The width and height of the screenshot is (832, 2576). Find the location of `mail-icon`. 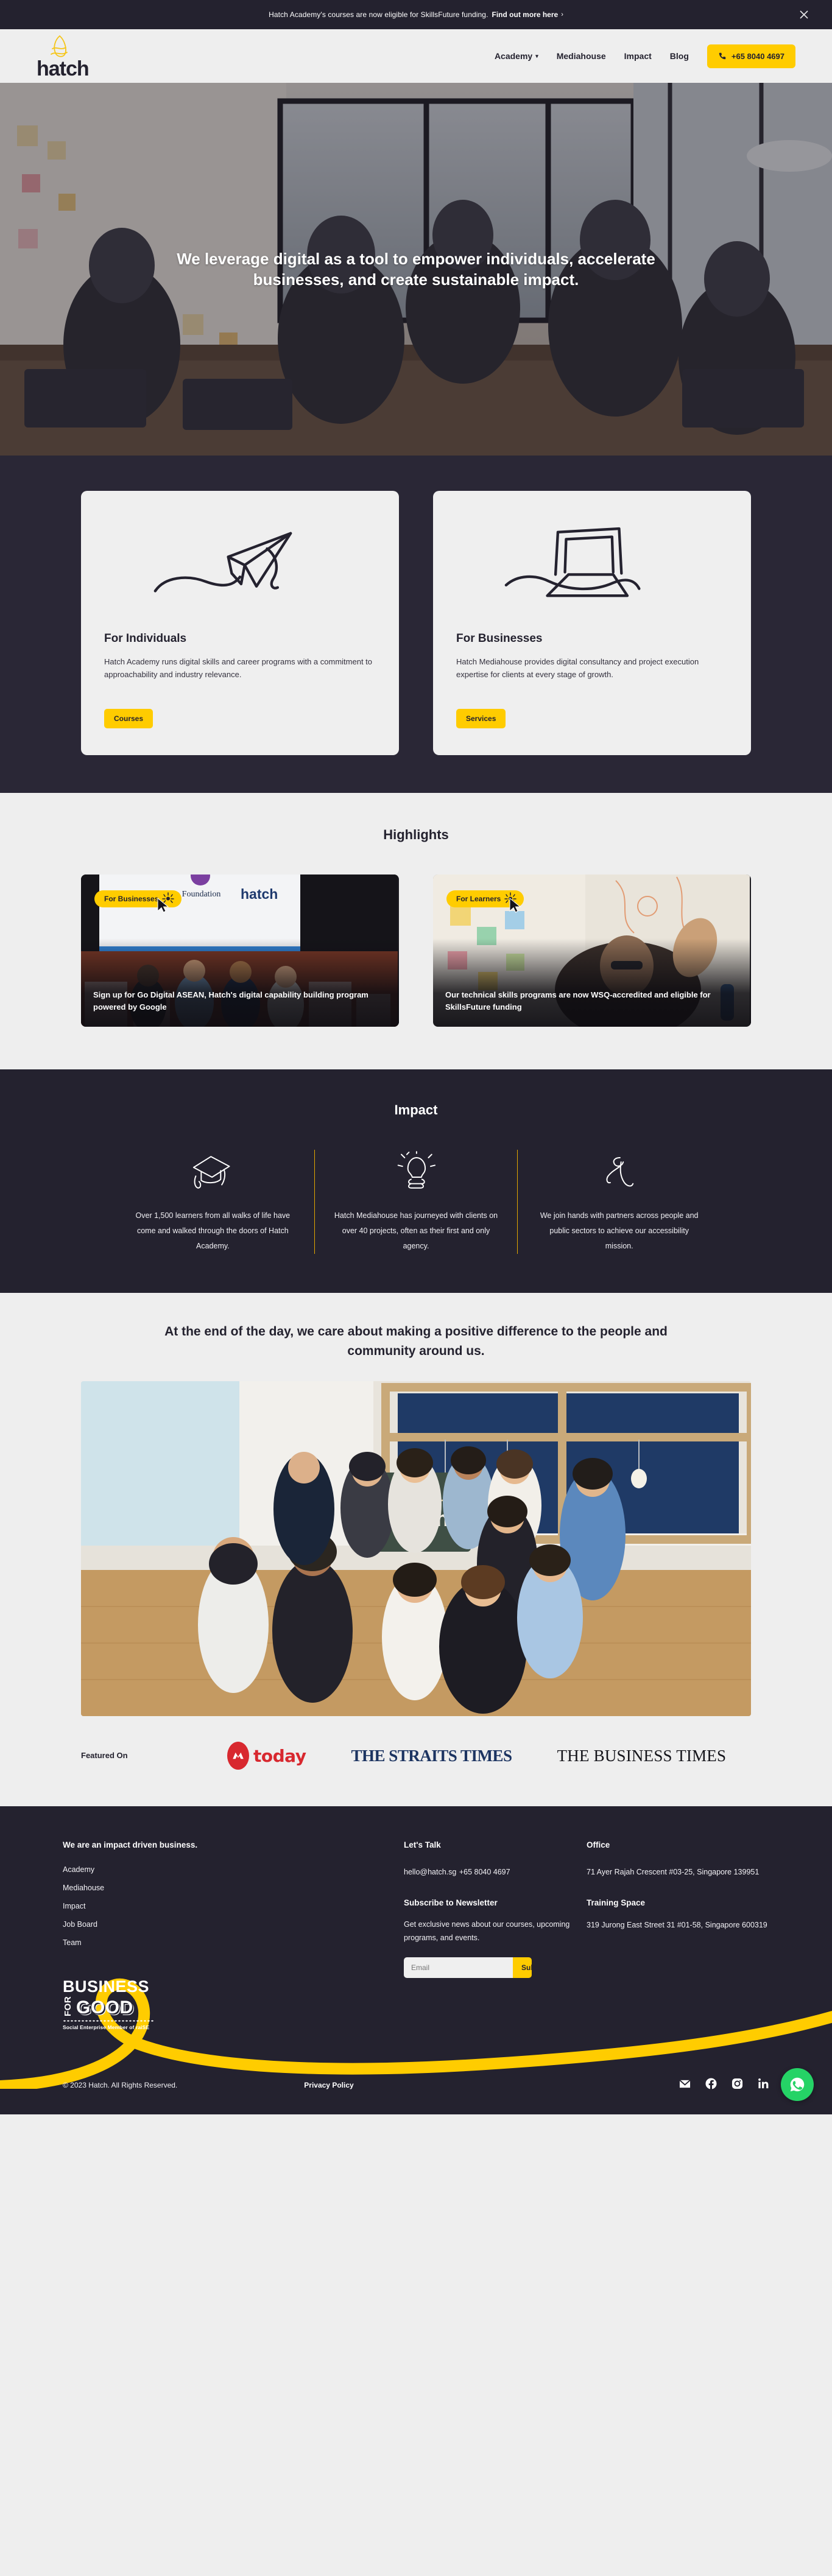

mail-icon is located at coordinates (685, 2085).